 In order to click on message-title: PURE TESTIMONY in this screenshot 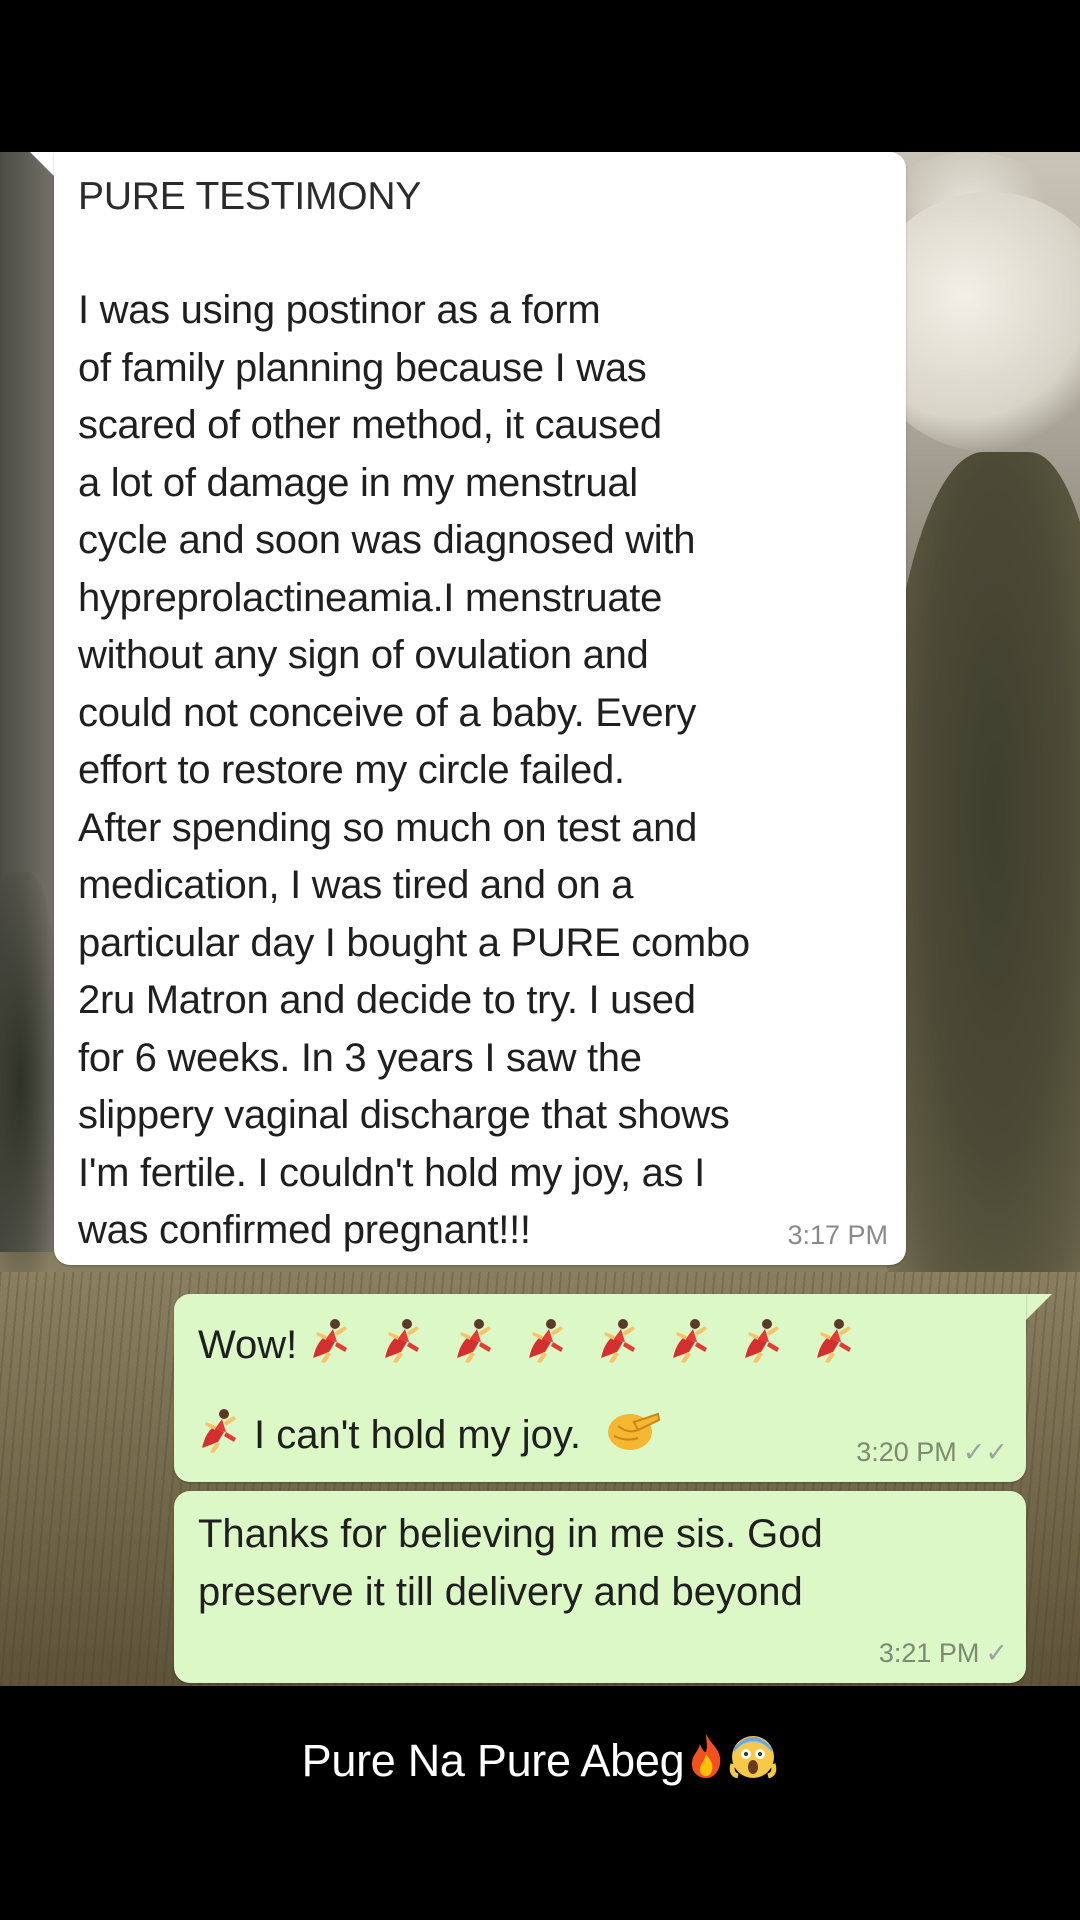, I will do `click(250, 196)`.